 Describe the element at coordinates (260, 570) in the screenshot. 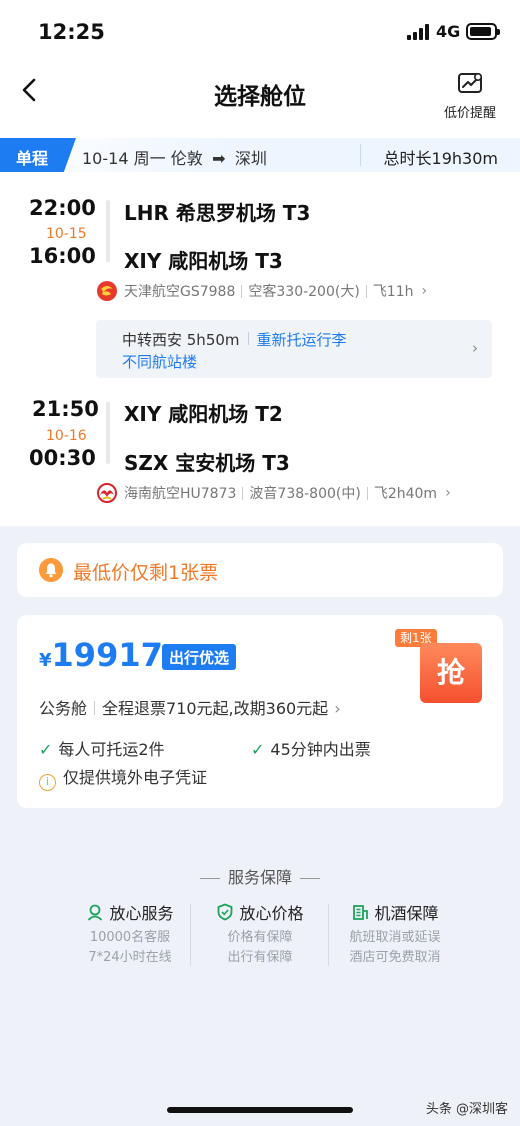

I see `low-price-notice: 最低价仅剩1张票` at that location.